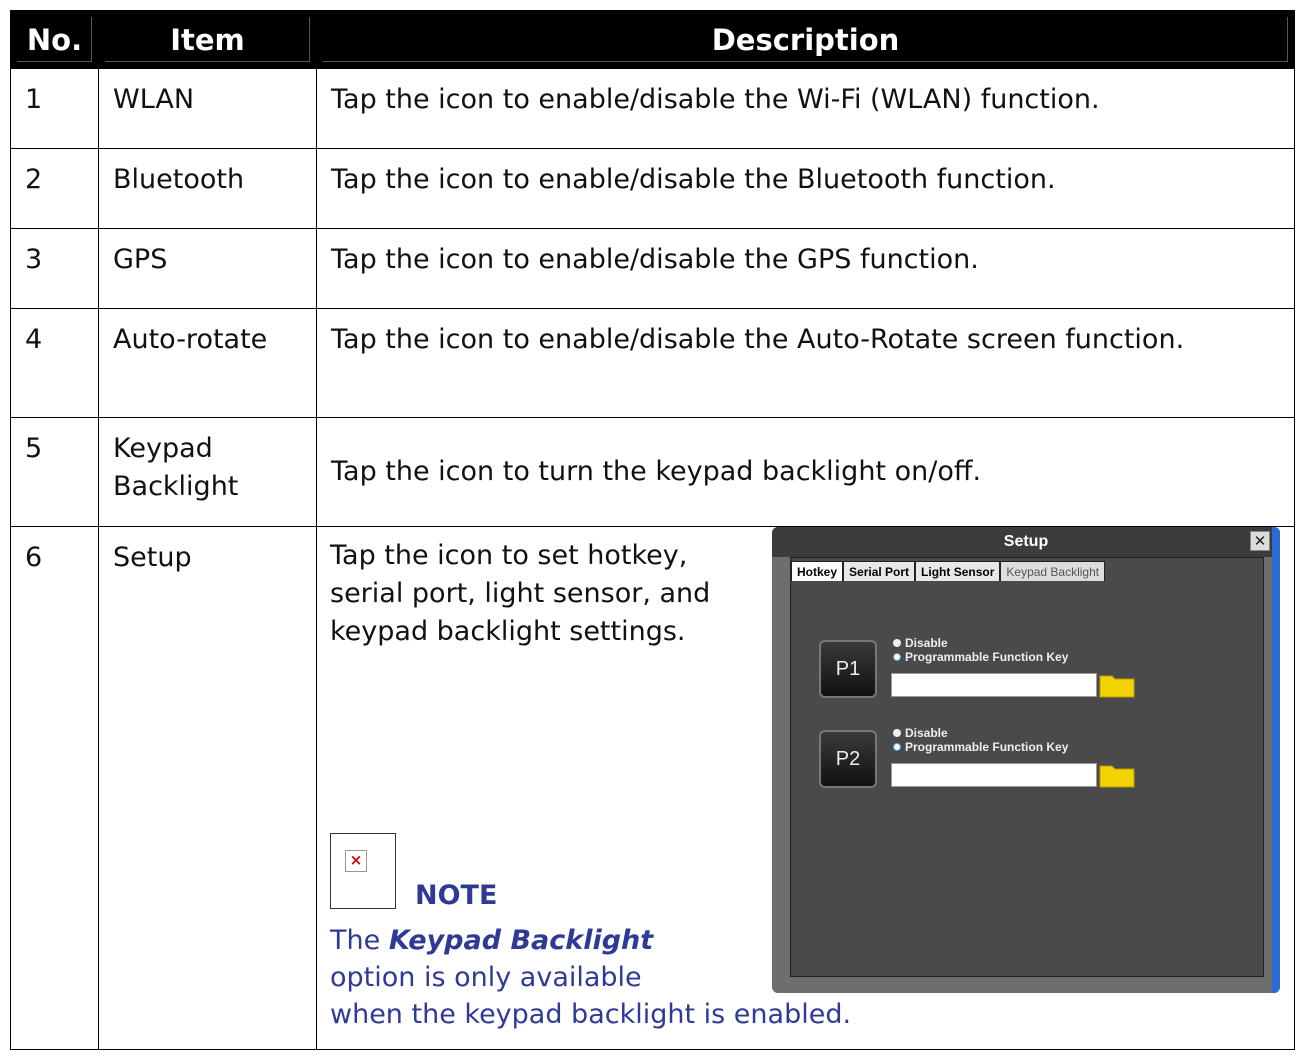  Describe the element at coordinates (1260, 541) in the screenshot. I see `close-icon: ✕` at that location.